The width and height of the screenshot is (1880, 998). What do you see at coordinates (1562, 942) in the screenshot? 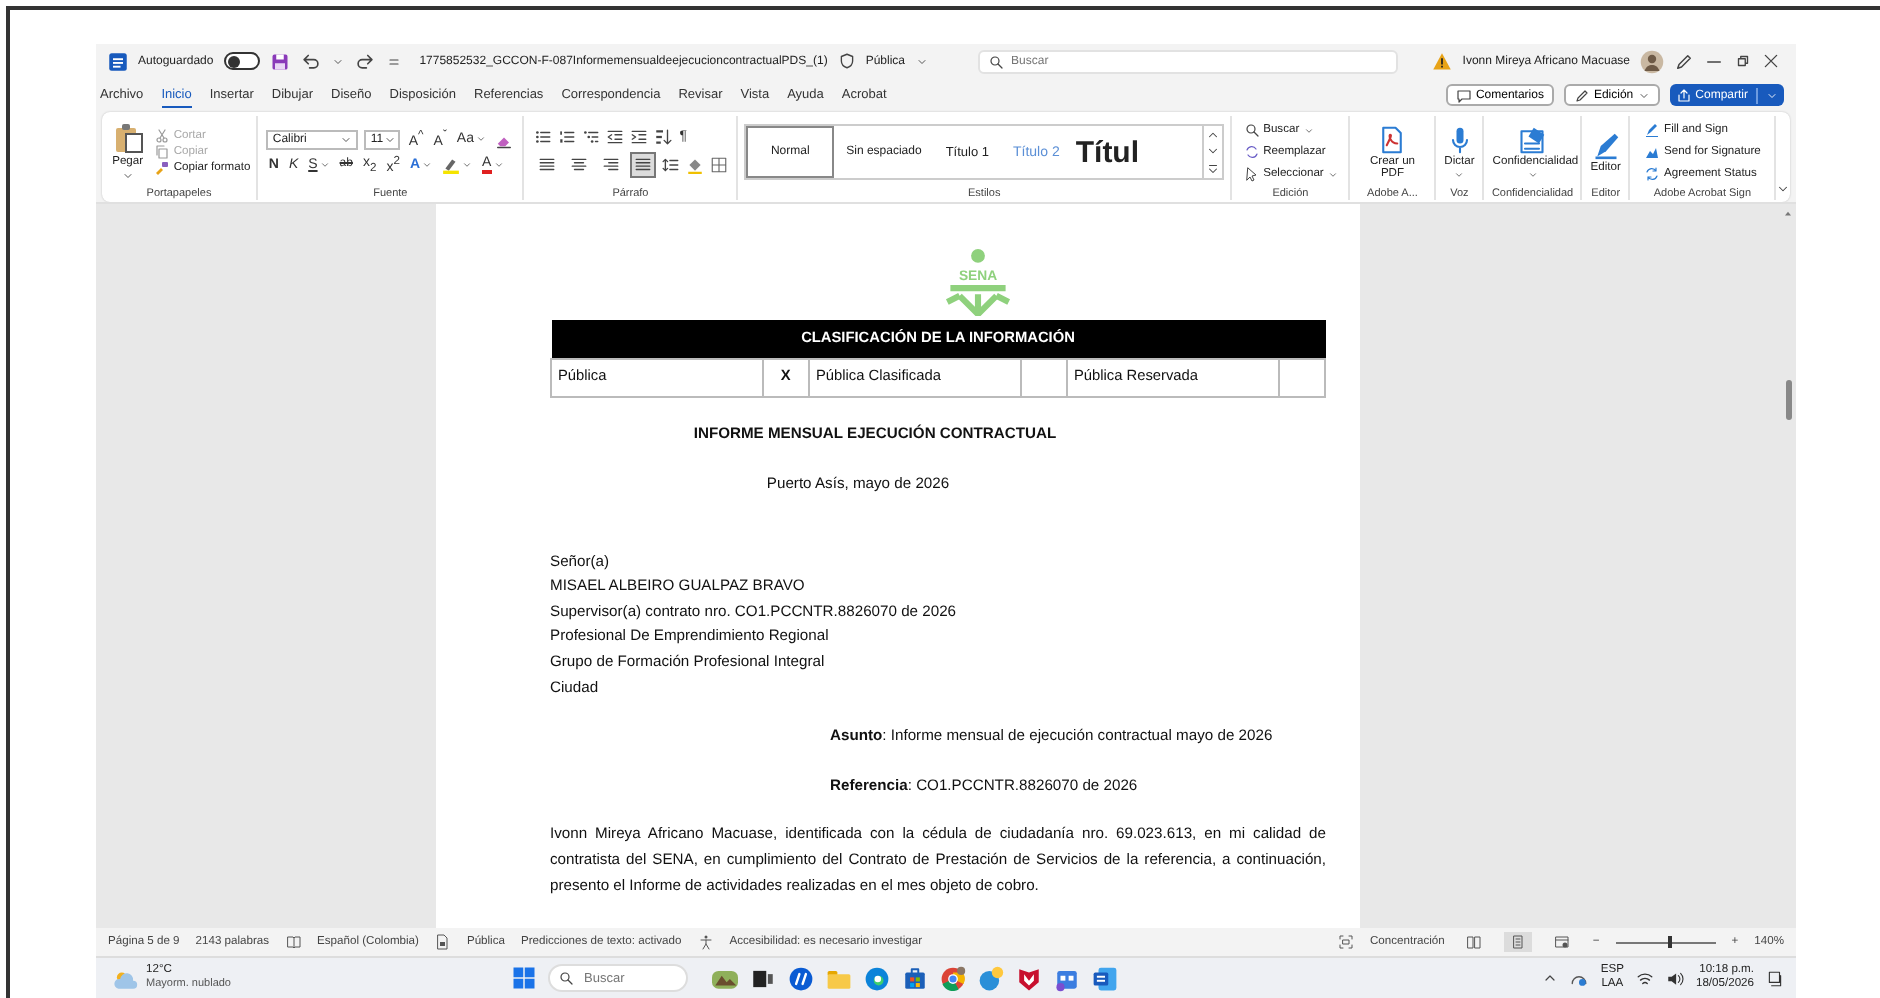
I see `web-layout-icon` at bounding box center [1562, 942].